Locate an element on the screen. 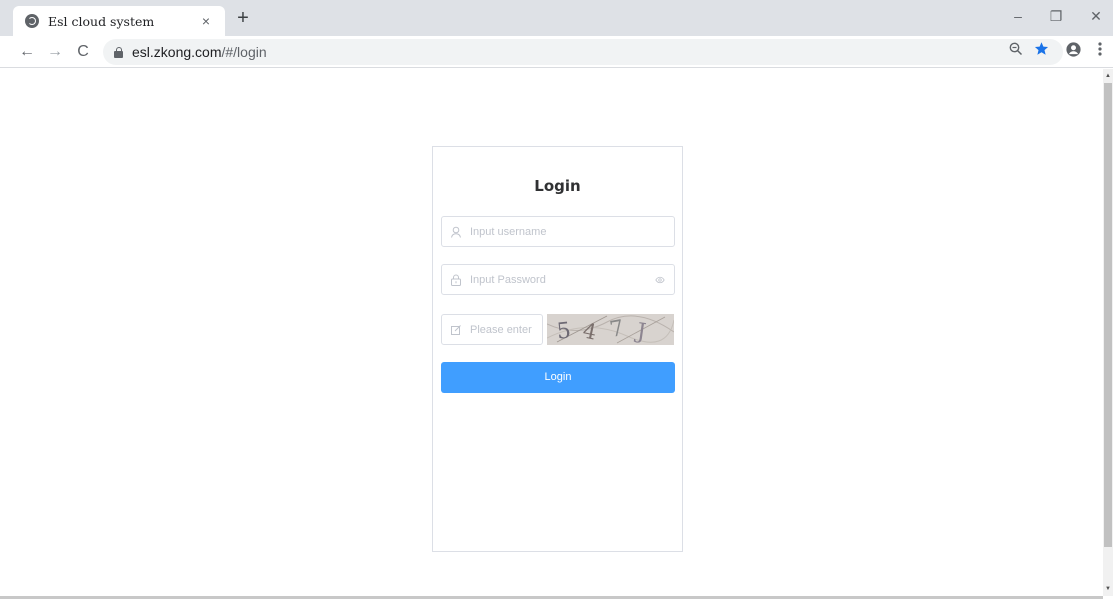 This screenshot has height=599, width=1113. captcha-image: 5 4 7 J is located at coordinates (610, 329).